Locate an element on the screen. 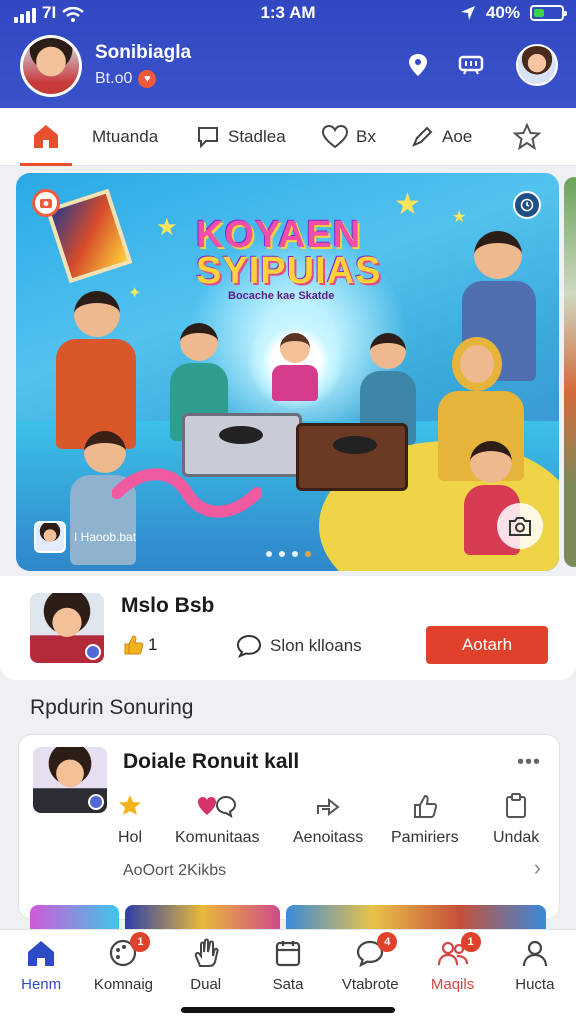 This screenshot has height=1024, width=576. community-action-label: Komunitaas is located at coordinates (217, 837).